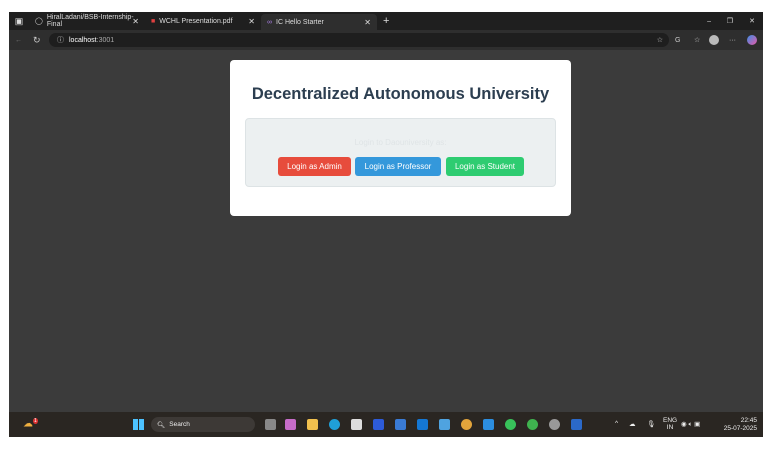  I want to click on extensions-icon: G, so click(677, 40).